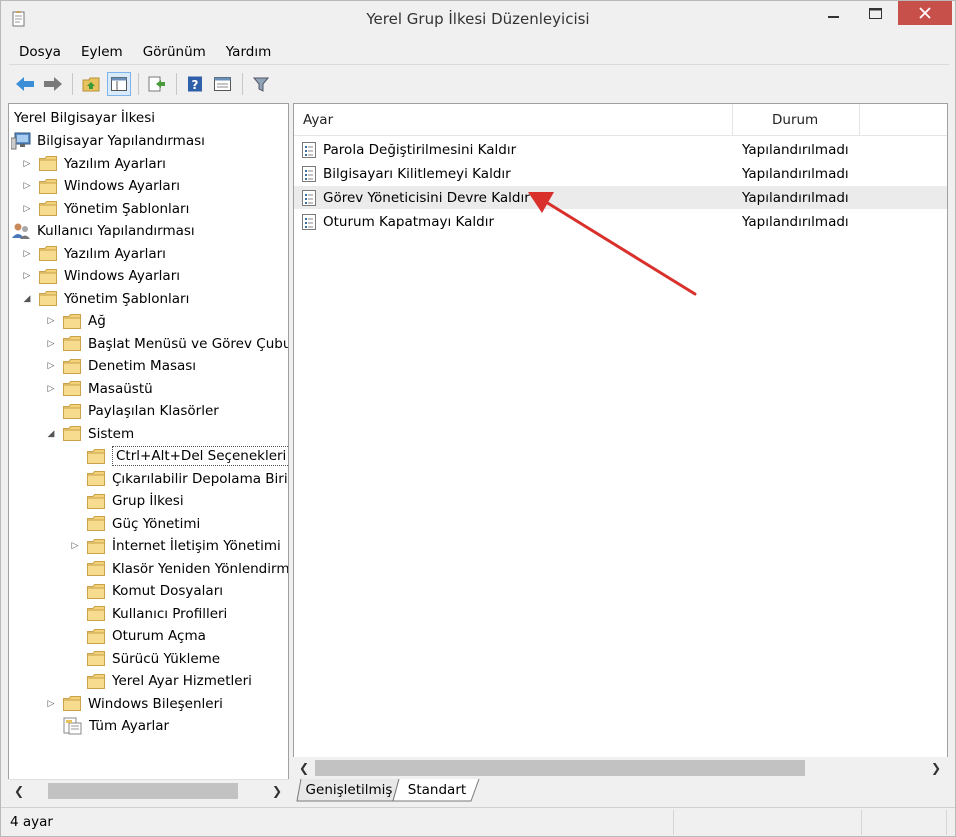  What do you see at coordinates (166, 344) in the screenshot?
I see `tree-item-baslat-menusu-ve-gorev-cubugu: ▷ Başlat Menüsü ve Görev Çubuğu` at bounding box center [166, 344].